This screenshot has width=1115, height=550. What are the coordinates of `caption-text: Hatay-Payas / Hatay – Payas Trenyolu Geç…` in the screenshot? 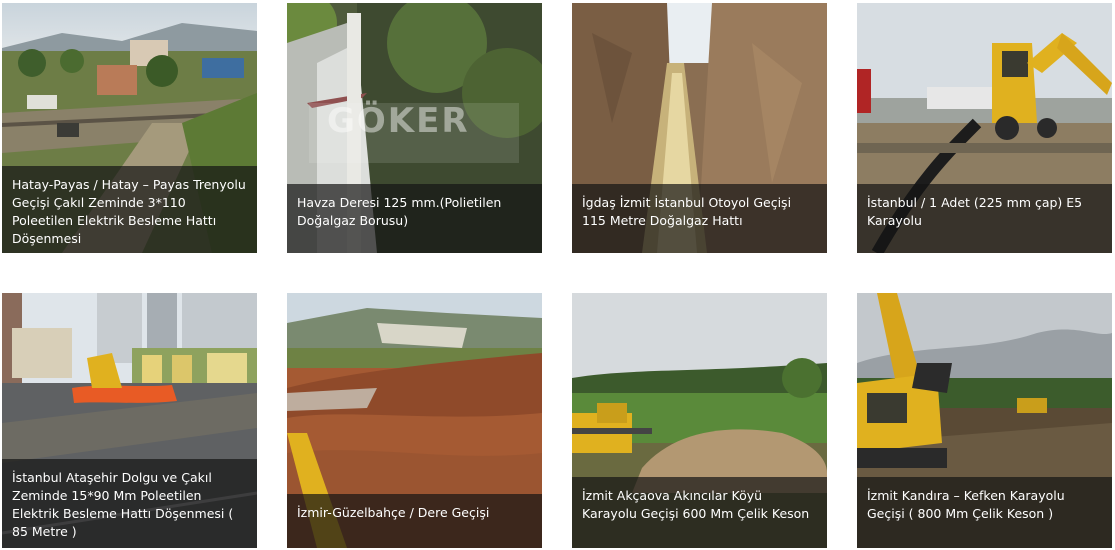 It's located at (129, 211).